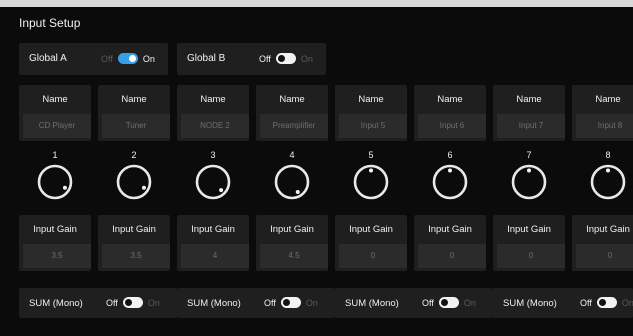 The height and width of the screenshot is (336, 633). I want to click on sum-off-label: Off, so click(586, 302).